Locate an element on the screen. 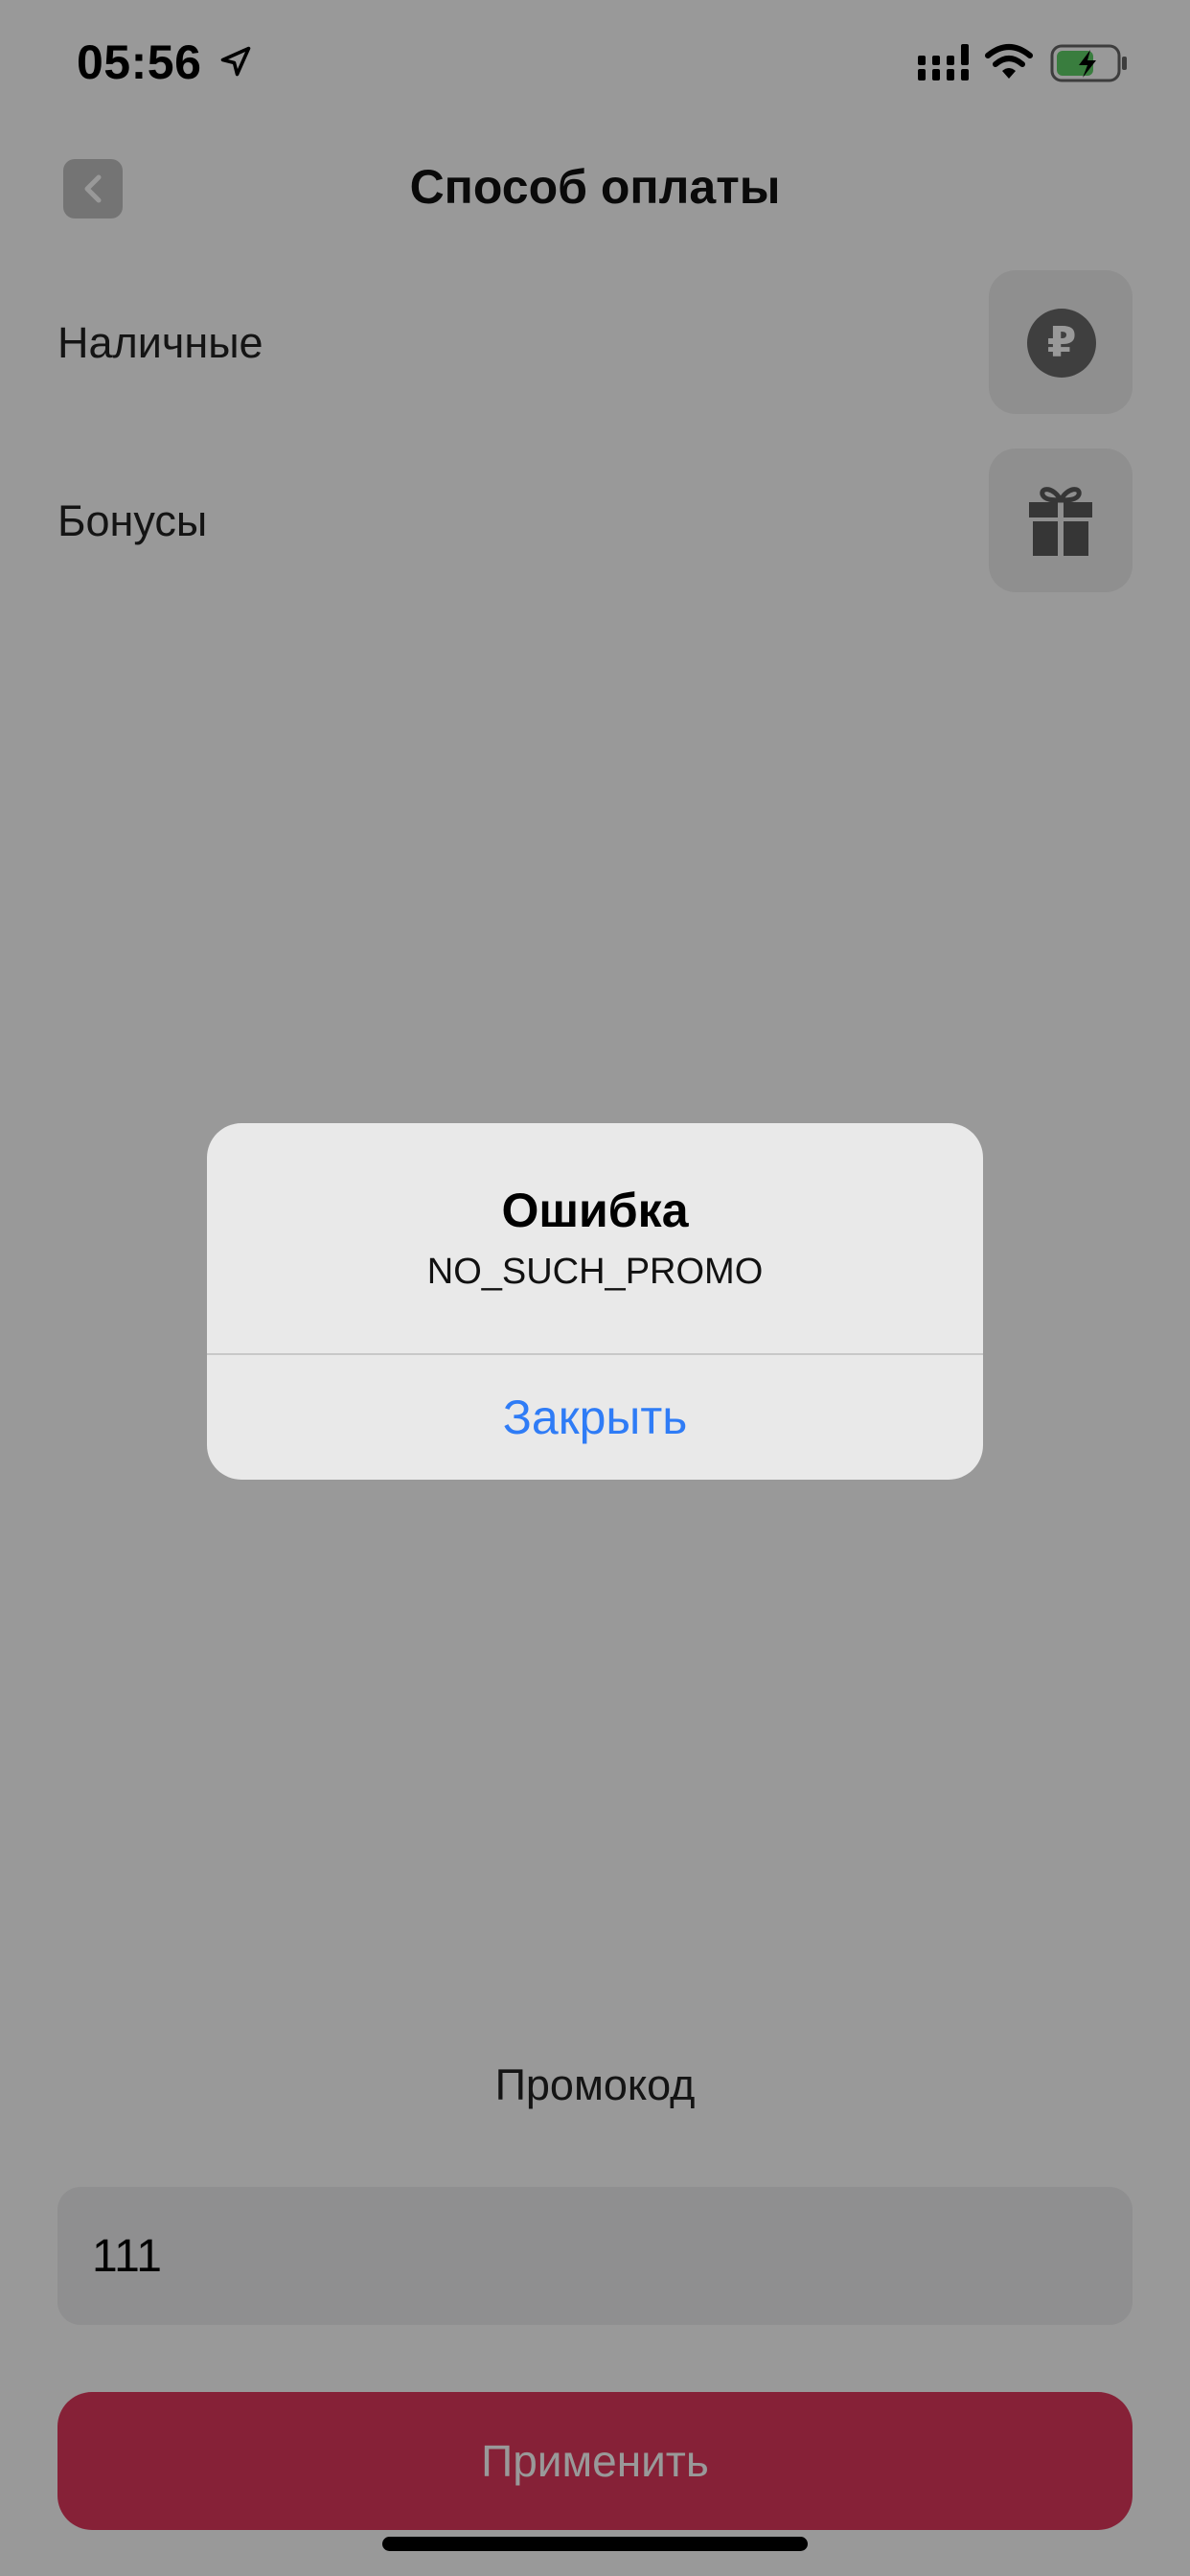 The width and height of the screenshot is (1190, 2576). error-alert-dialog: Ошибка NO_SUCH_PROMO Закрыть is located at coordinates (595, 1301).